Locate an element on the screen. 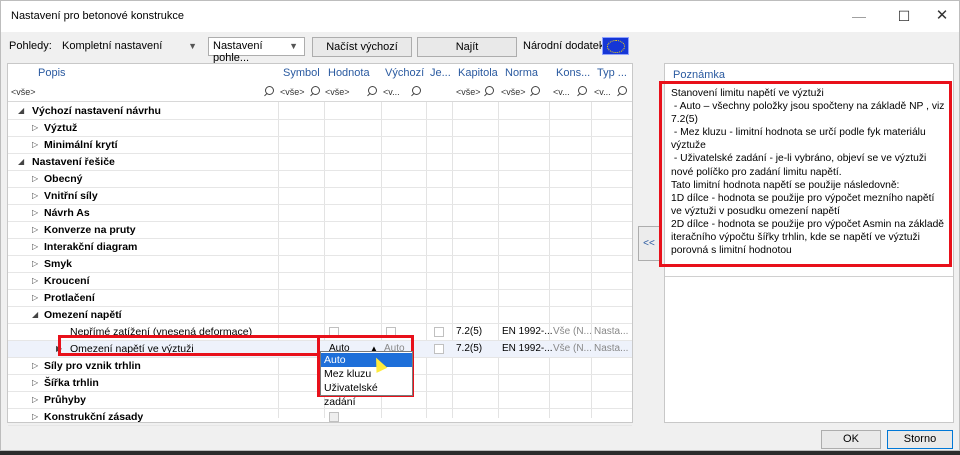 The width and height of the screenshot is (960, 455). national-annex-label: Národní dodatek: is located at coordinates (565, 46).